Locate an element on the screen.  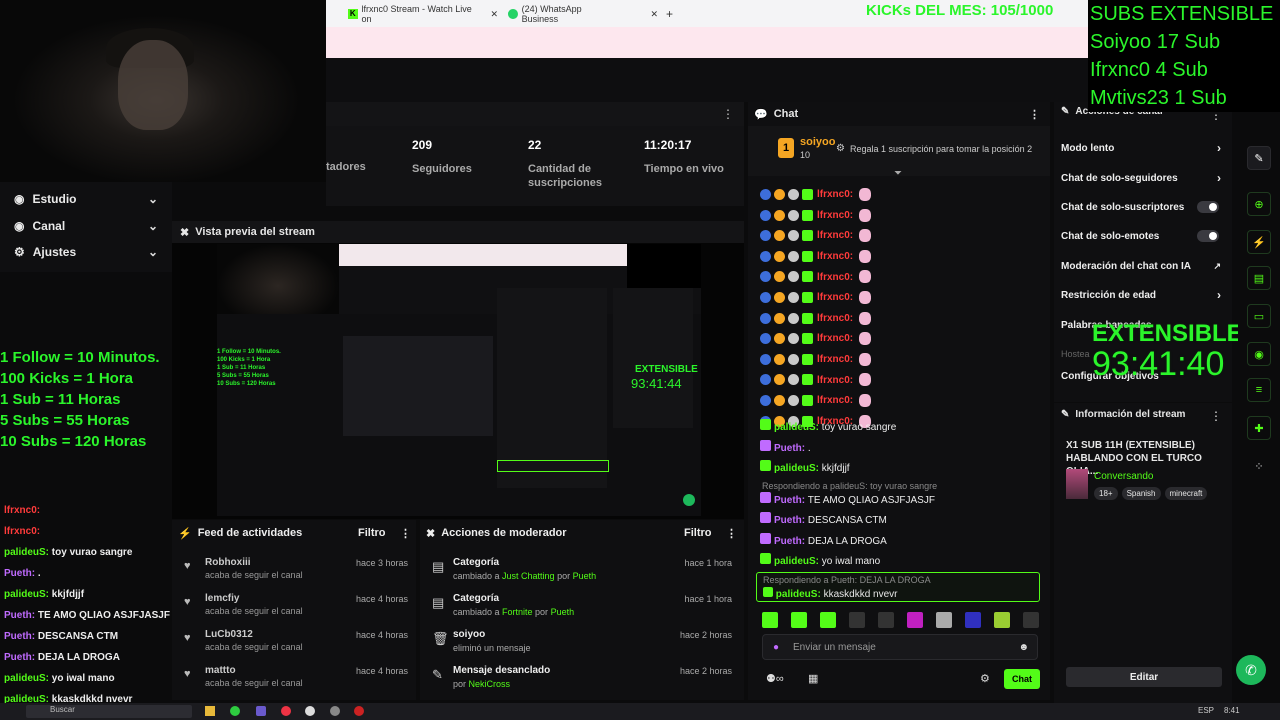
tag: 18+ is located at coordinates (1106, 493).